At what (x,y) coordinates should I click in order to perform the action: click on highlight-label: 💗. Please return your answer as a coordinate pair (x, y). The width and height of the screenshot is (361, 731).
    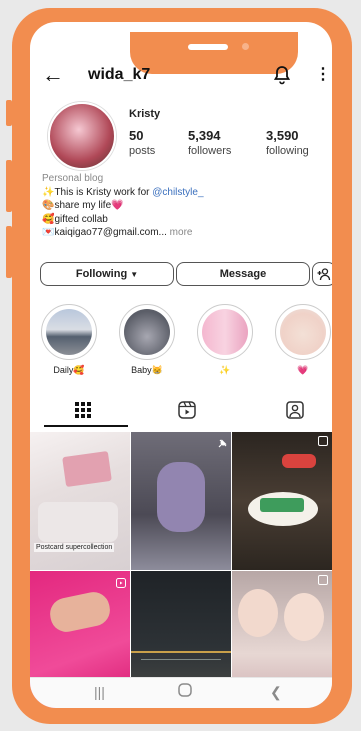
    Looking at the image, I should click on (303, 370).